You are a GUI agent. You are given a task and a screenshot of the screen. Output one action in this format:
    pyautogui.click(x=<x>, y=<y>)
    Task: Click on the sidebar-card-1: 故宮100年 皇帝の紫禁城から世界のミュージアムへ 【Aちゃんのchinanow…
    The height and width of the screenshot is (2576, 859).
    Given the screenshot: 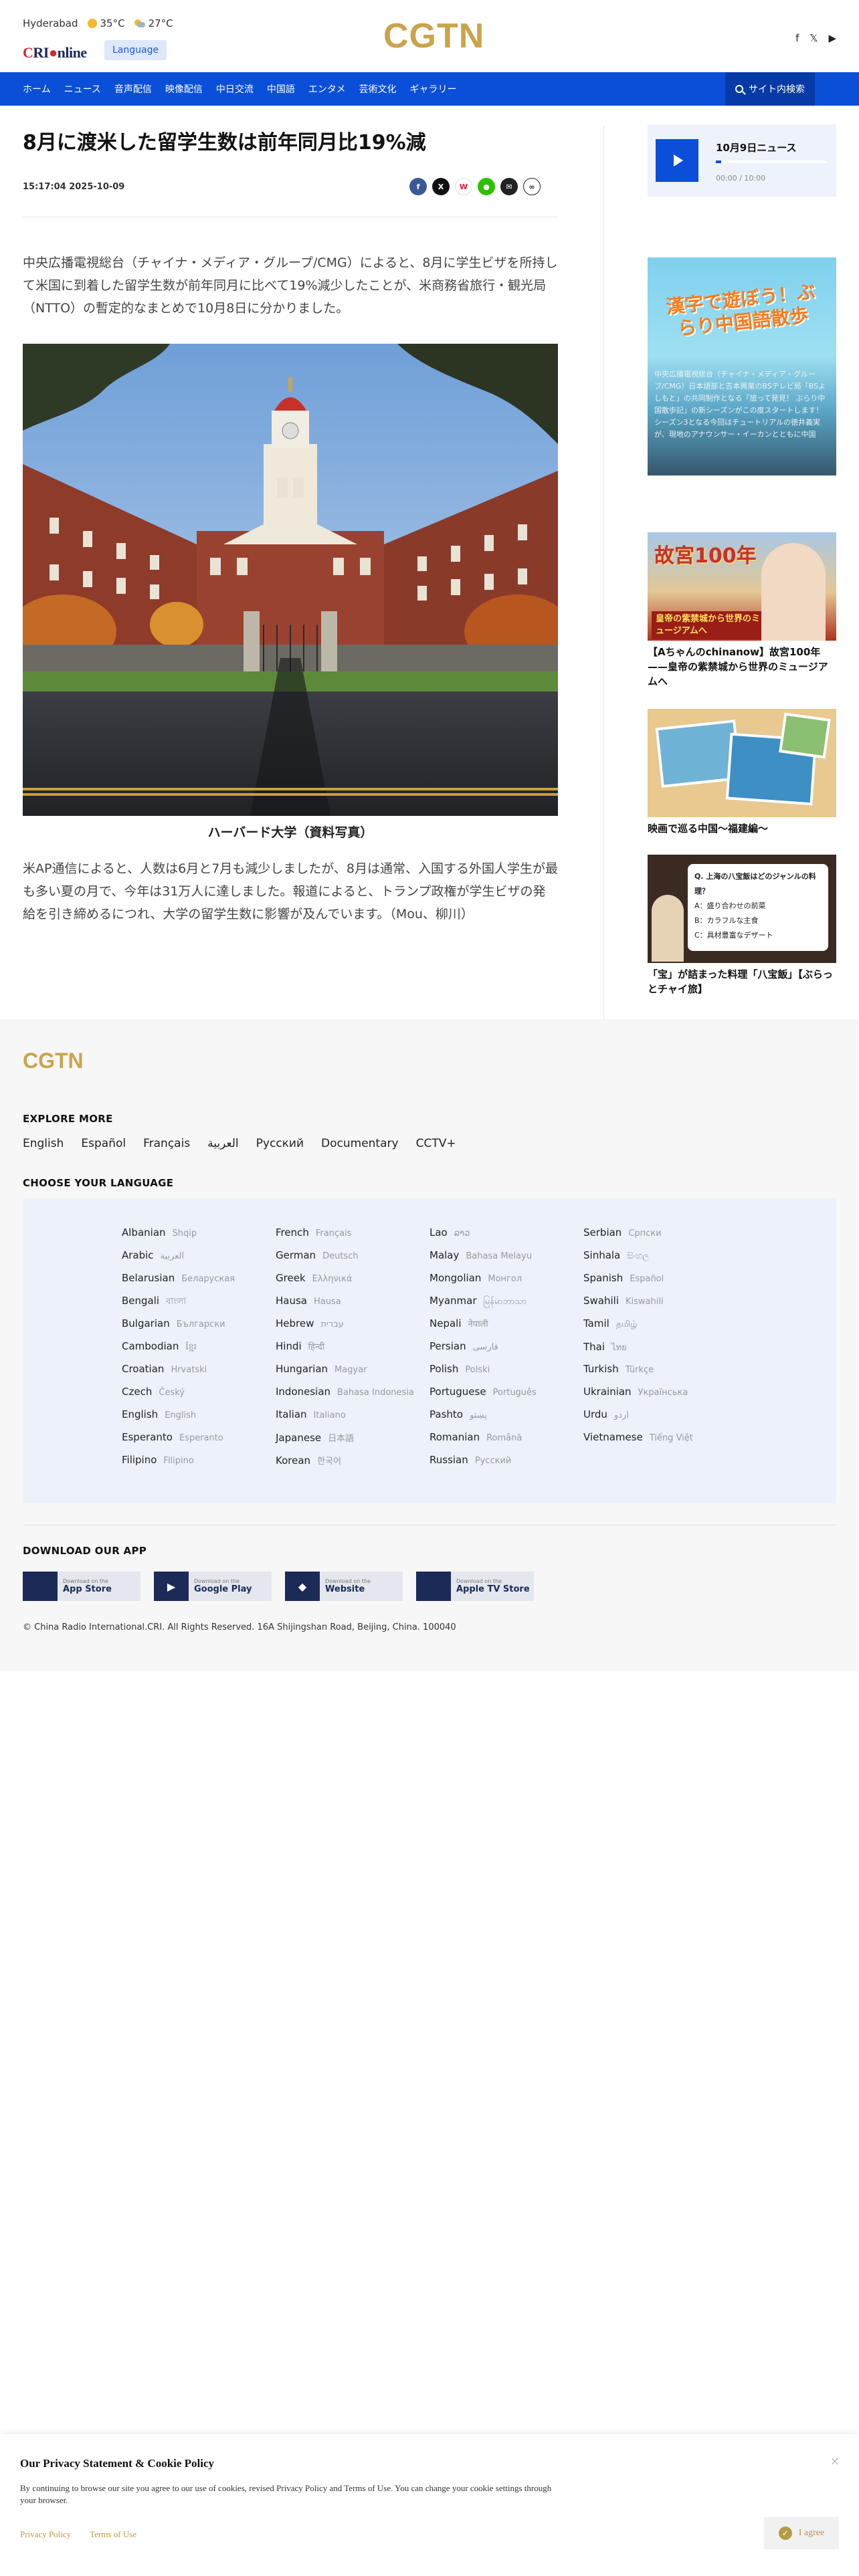 What is the action you would take?
    pyautogui.click(x=742, y=610)
    